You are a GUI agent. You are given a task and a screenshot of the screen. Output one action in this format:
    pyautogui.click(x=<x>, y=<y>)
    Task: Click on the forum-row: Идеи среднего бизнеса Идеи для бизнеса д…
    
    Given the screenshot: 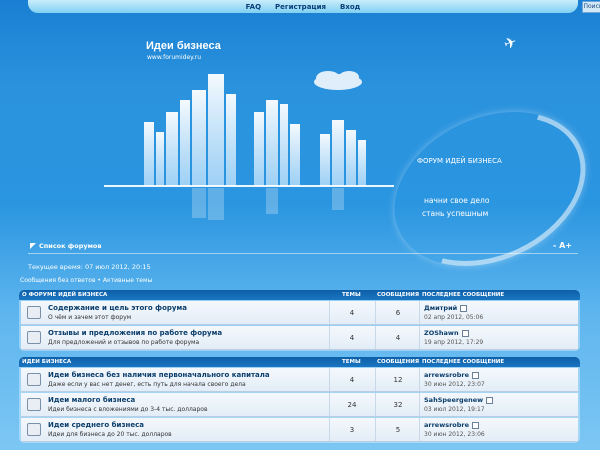 What is the action you would take?
    pyautogui.click(x=299, y=430)
    